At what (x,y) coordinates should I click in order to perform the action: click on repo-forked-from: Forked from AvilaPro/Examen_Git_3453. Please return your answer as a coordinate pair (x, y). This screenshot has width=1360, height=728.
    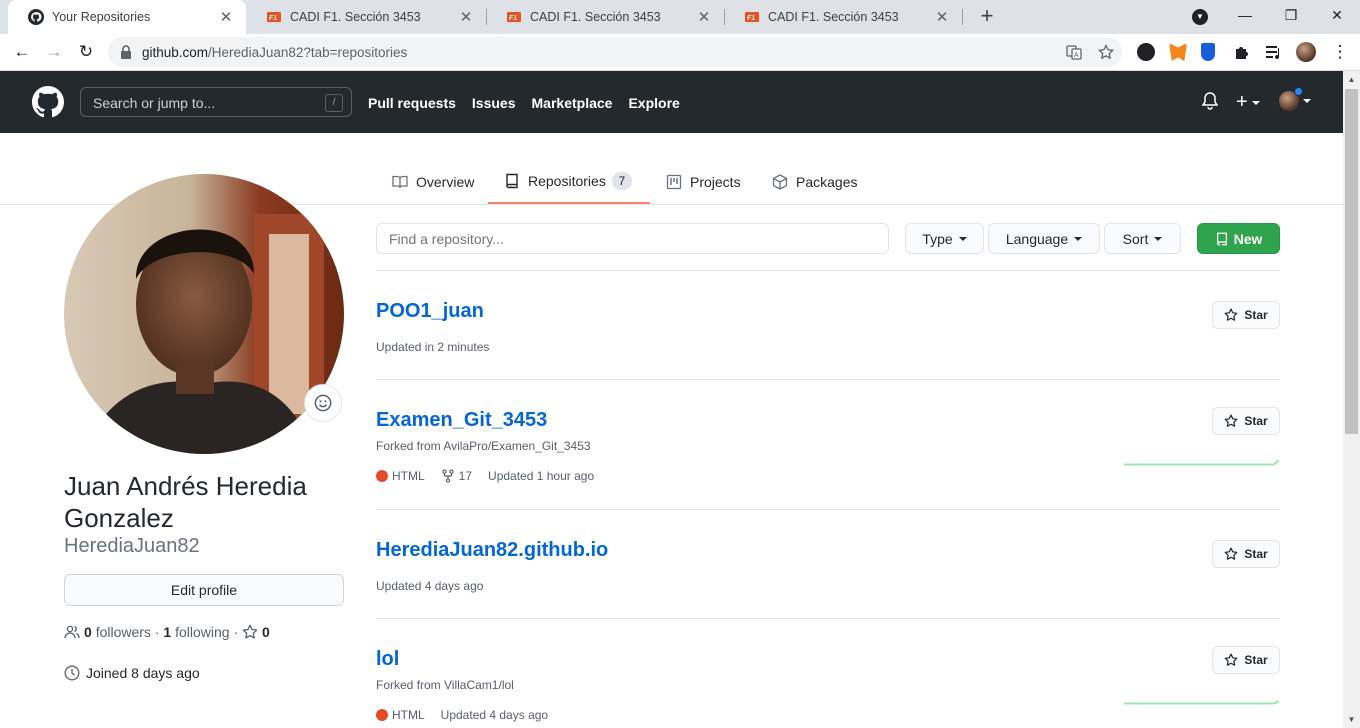
    Looking at the image, I should click on (483, 446).